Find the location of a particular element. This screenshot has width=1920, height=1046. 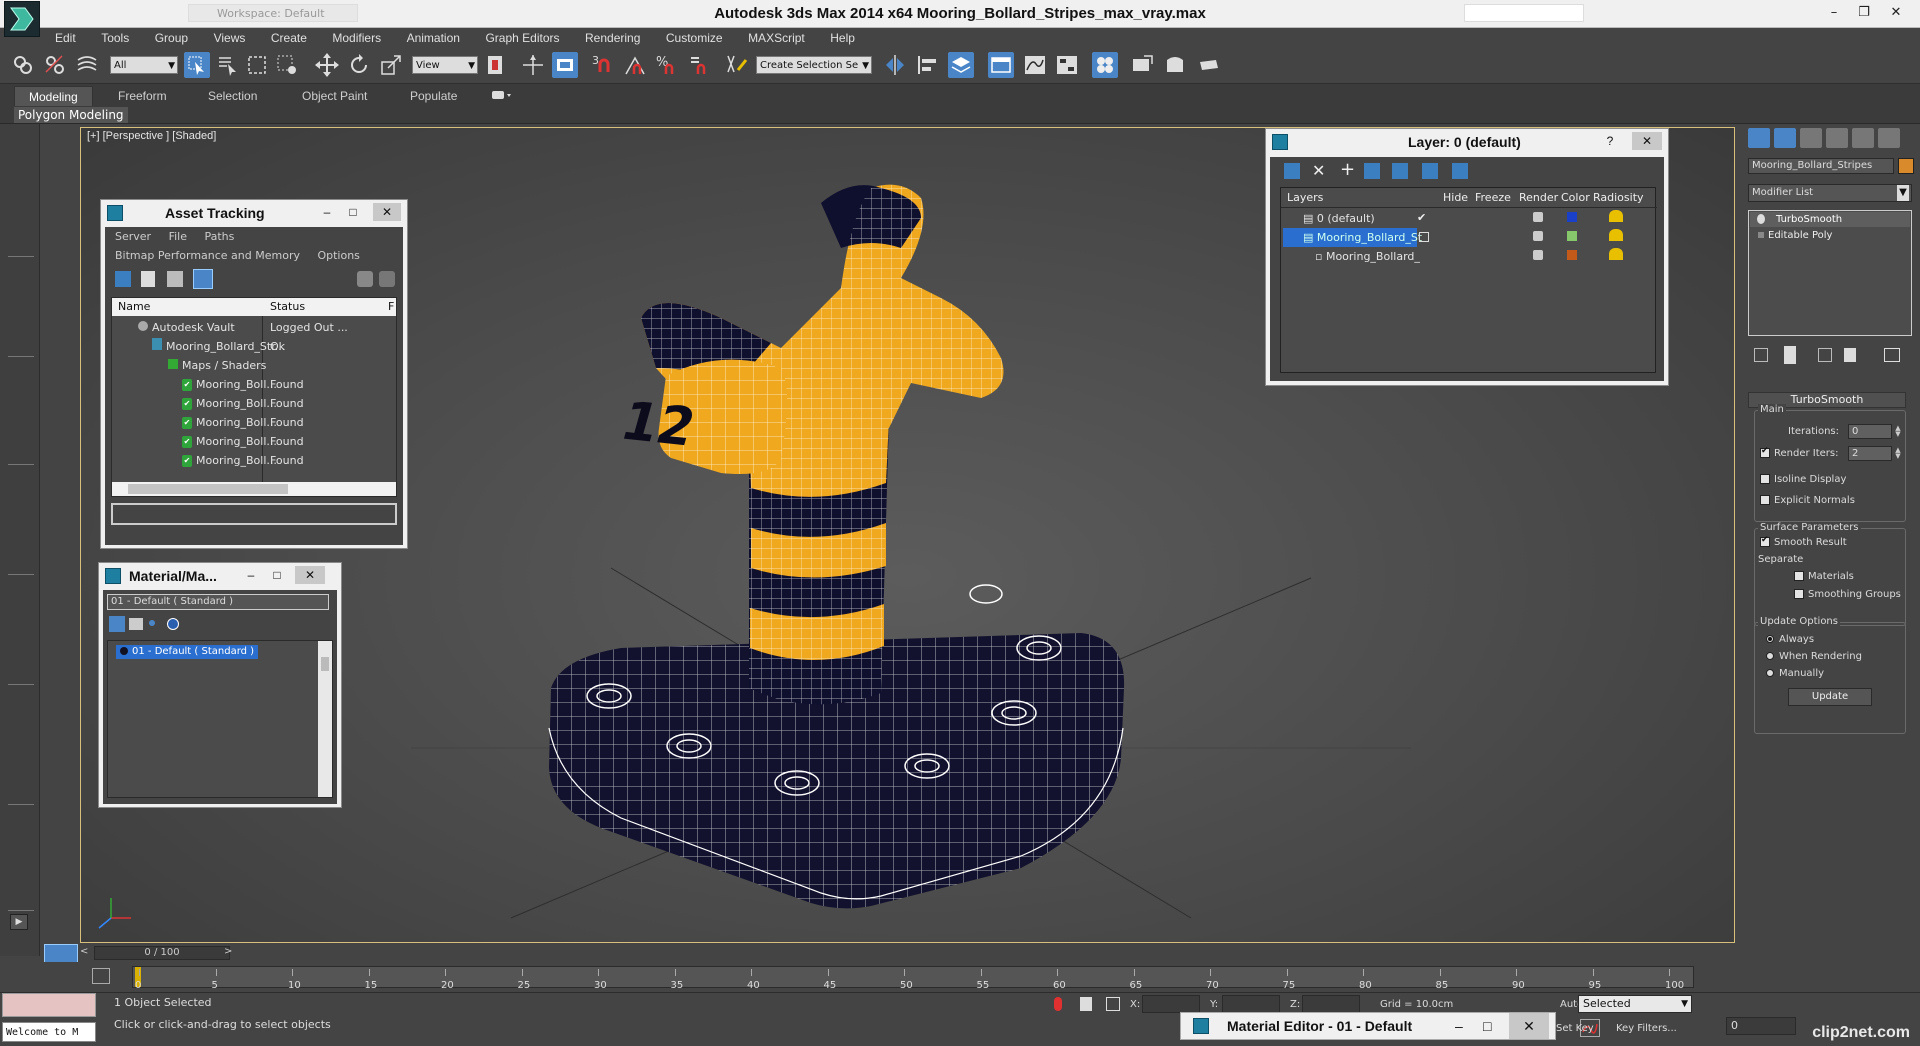

menu-views: Views is located at coordinates (230, 38).